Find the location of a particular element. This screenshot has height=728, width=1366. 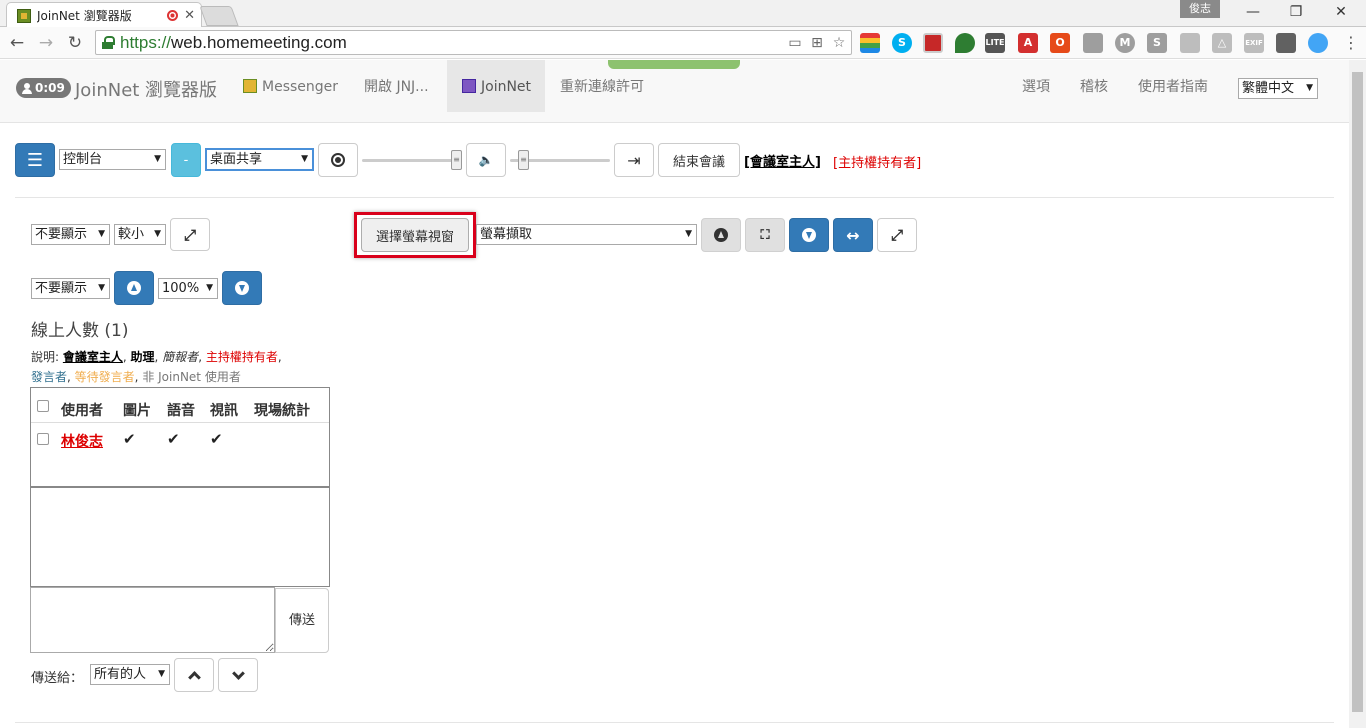

bookmark-star-icon: ☆ is located at coordinates (839, 43).